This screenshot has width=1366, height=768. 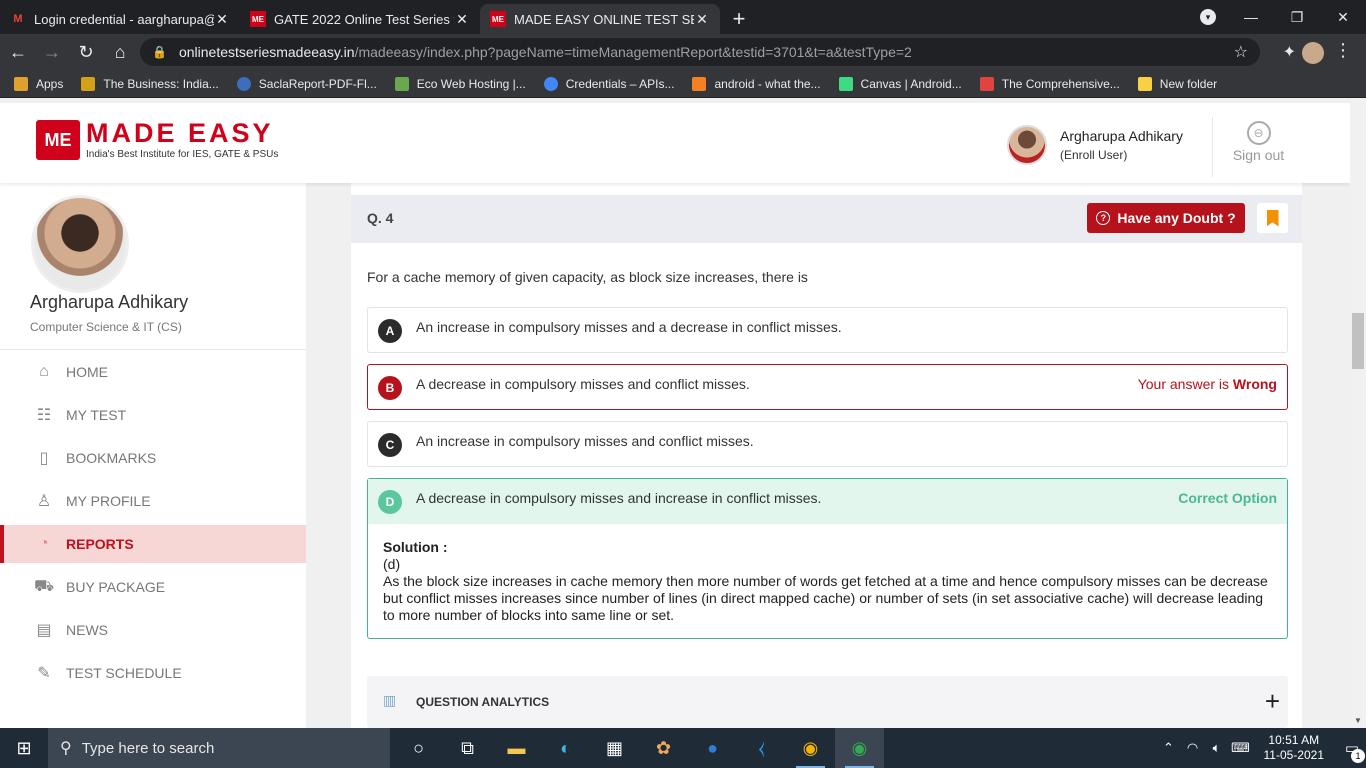 I want to click on sidebar-item-my-profile: ♙ MY PROFILE, so click(x=153, y=501).